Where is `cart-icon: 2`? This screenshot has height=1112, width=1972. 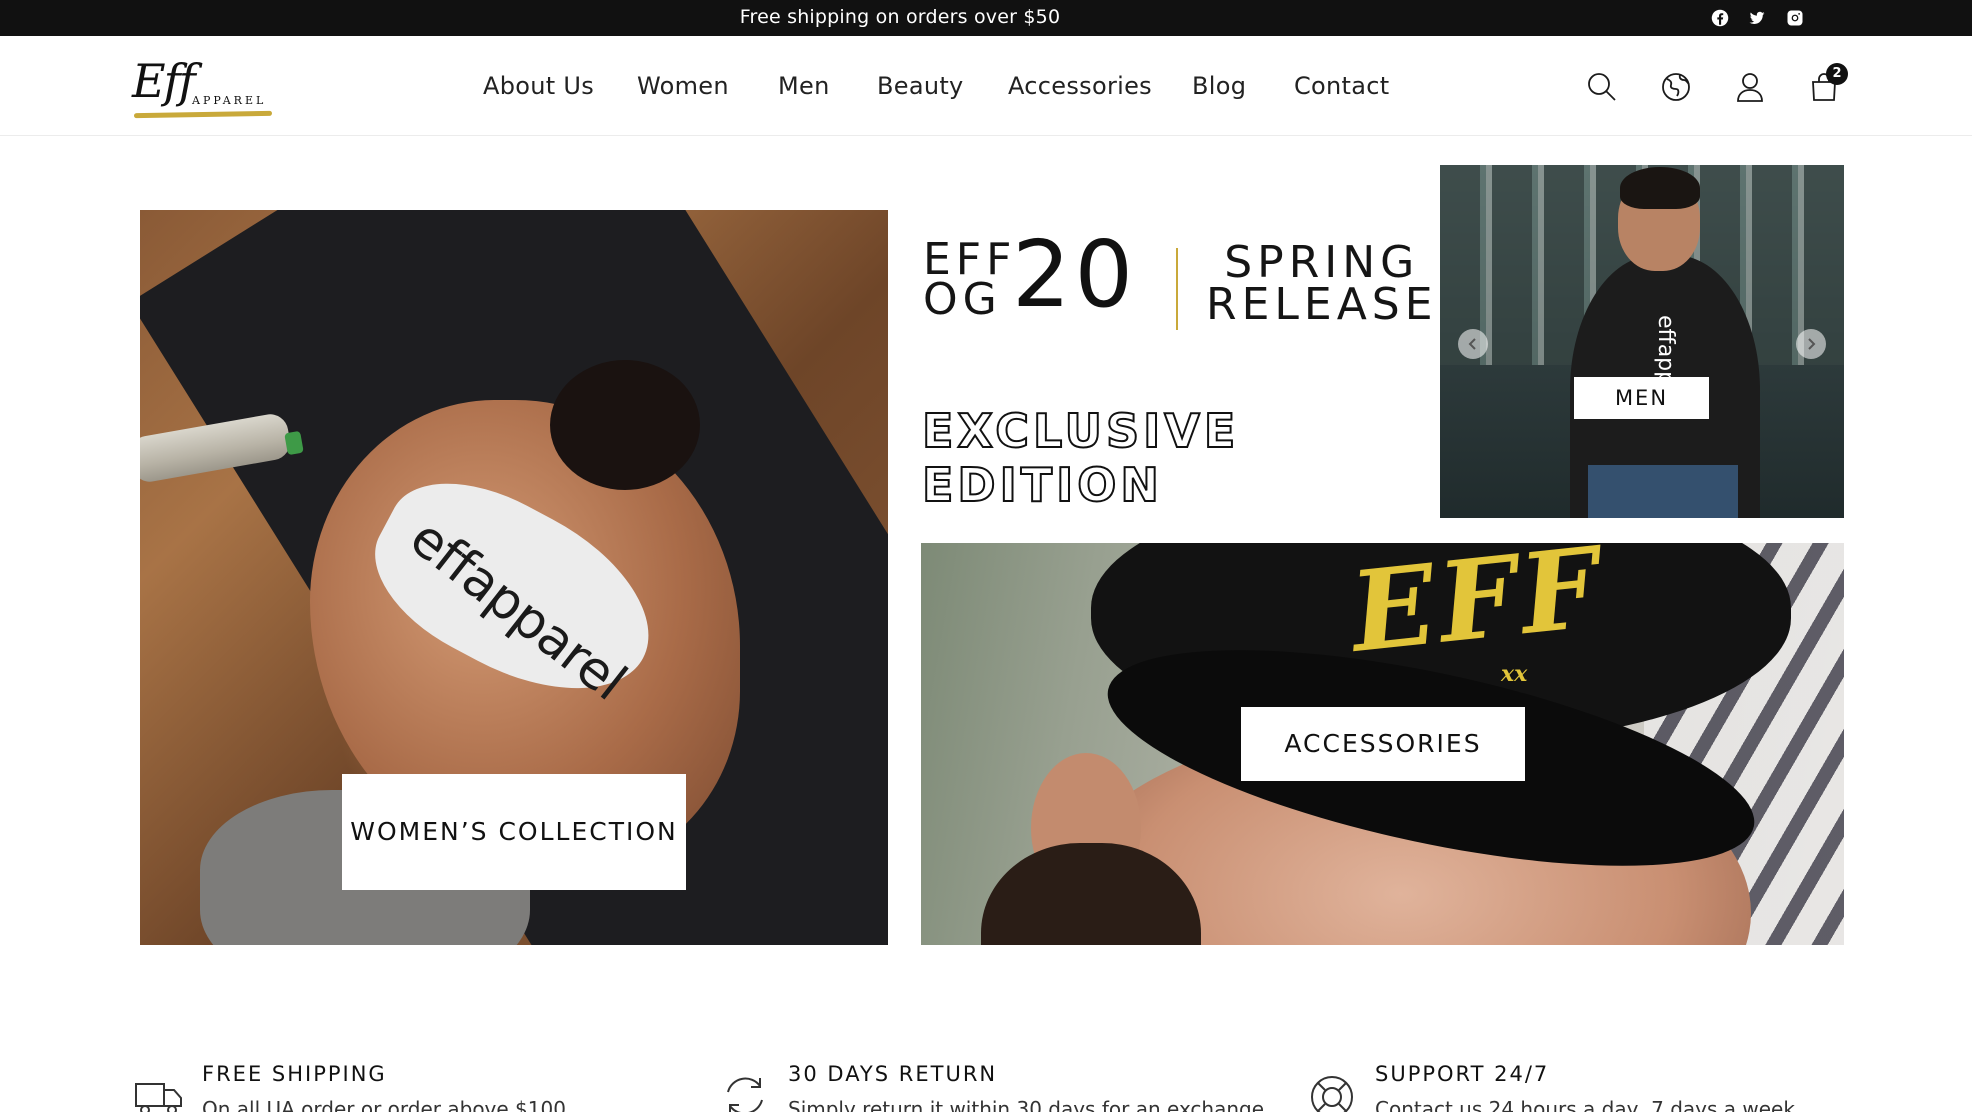 cart-icon: 2 is located at coordinates (1827, 84).